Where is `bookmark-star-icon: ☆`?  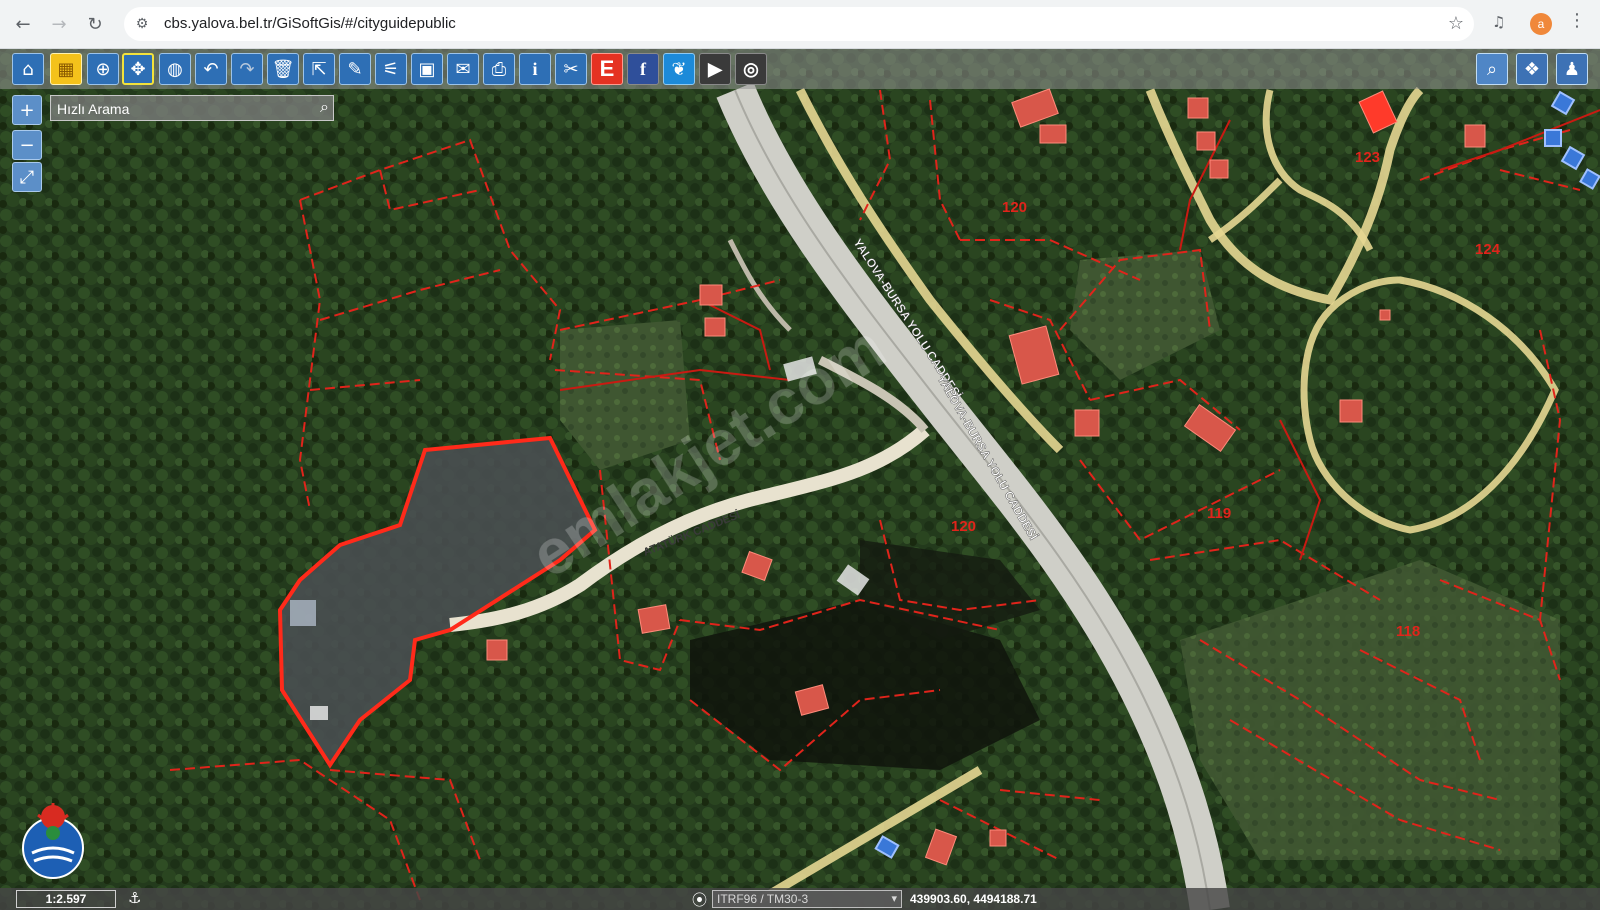
bookmark-star-icon: ☆ is located at coordinates (1456, 23).